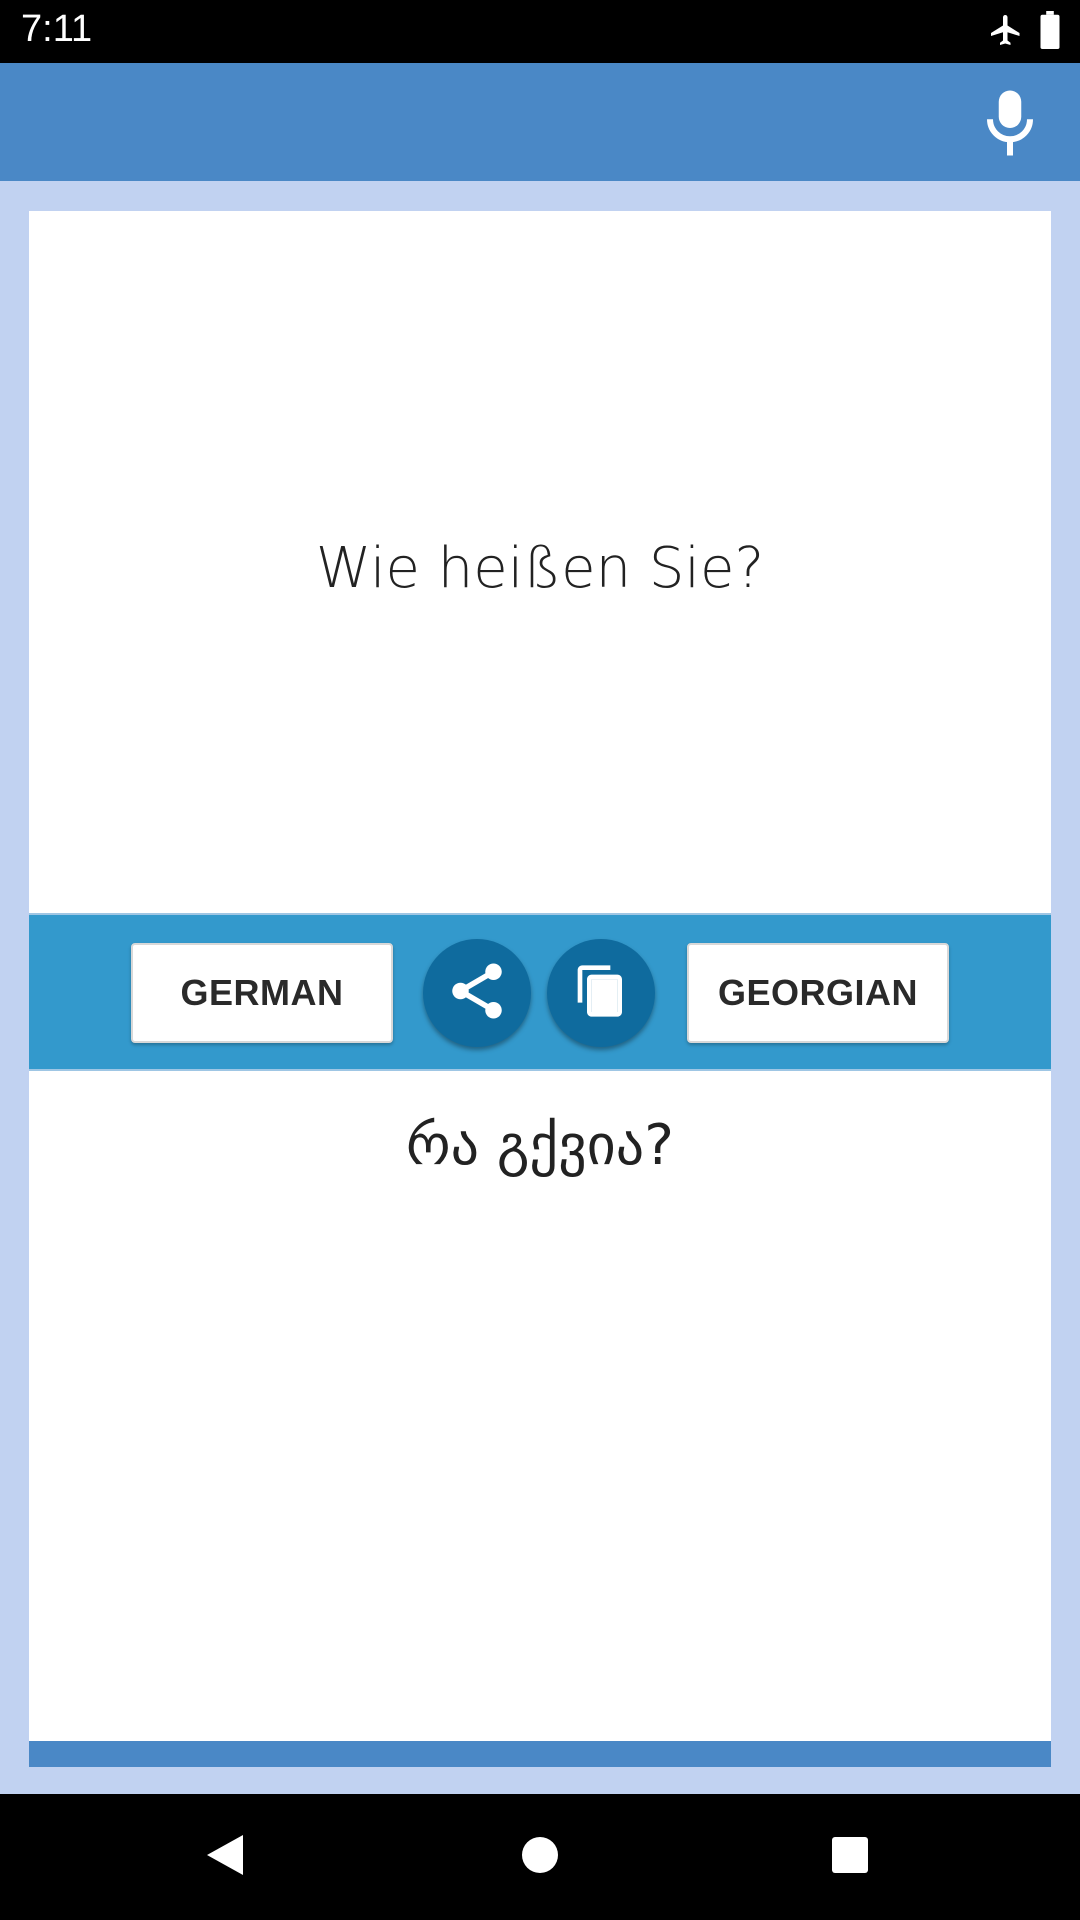 This screenshot has width=1080, height=1920. I want to click on home-icon, so click(540, 1857).